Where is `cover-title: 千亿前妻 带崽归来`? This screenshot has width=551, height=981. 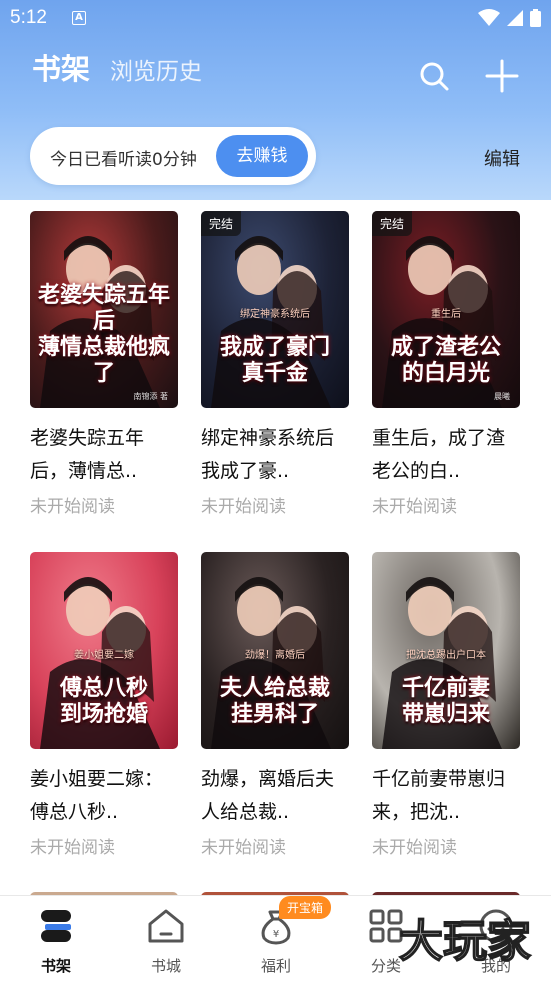
cover-title: 千亿前妻 带崽归来 is located at coordinates (445, 701).